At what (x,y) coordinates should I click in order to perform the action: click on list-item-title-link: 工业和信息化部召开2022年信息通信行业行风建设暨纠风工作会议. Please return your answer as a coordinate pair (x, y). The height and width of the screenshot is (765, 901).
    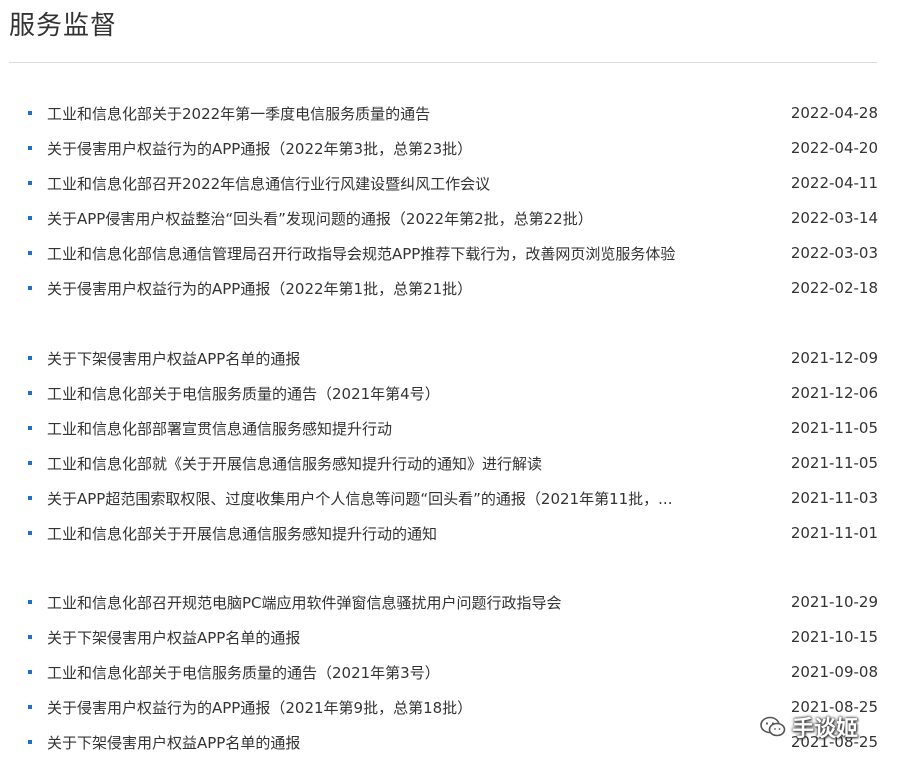
    Looking at the image, I should click on (373, 183).